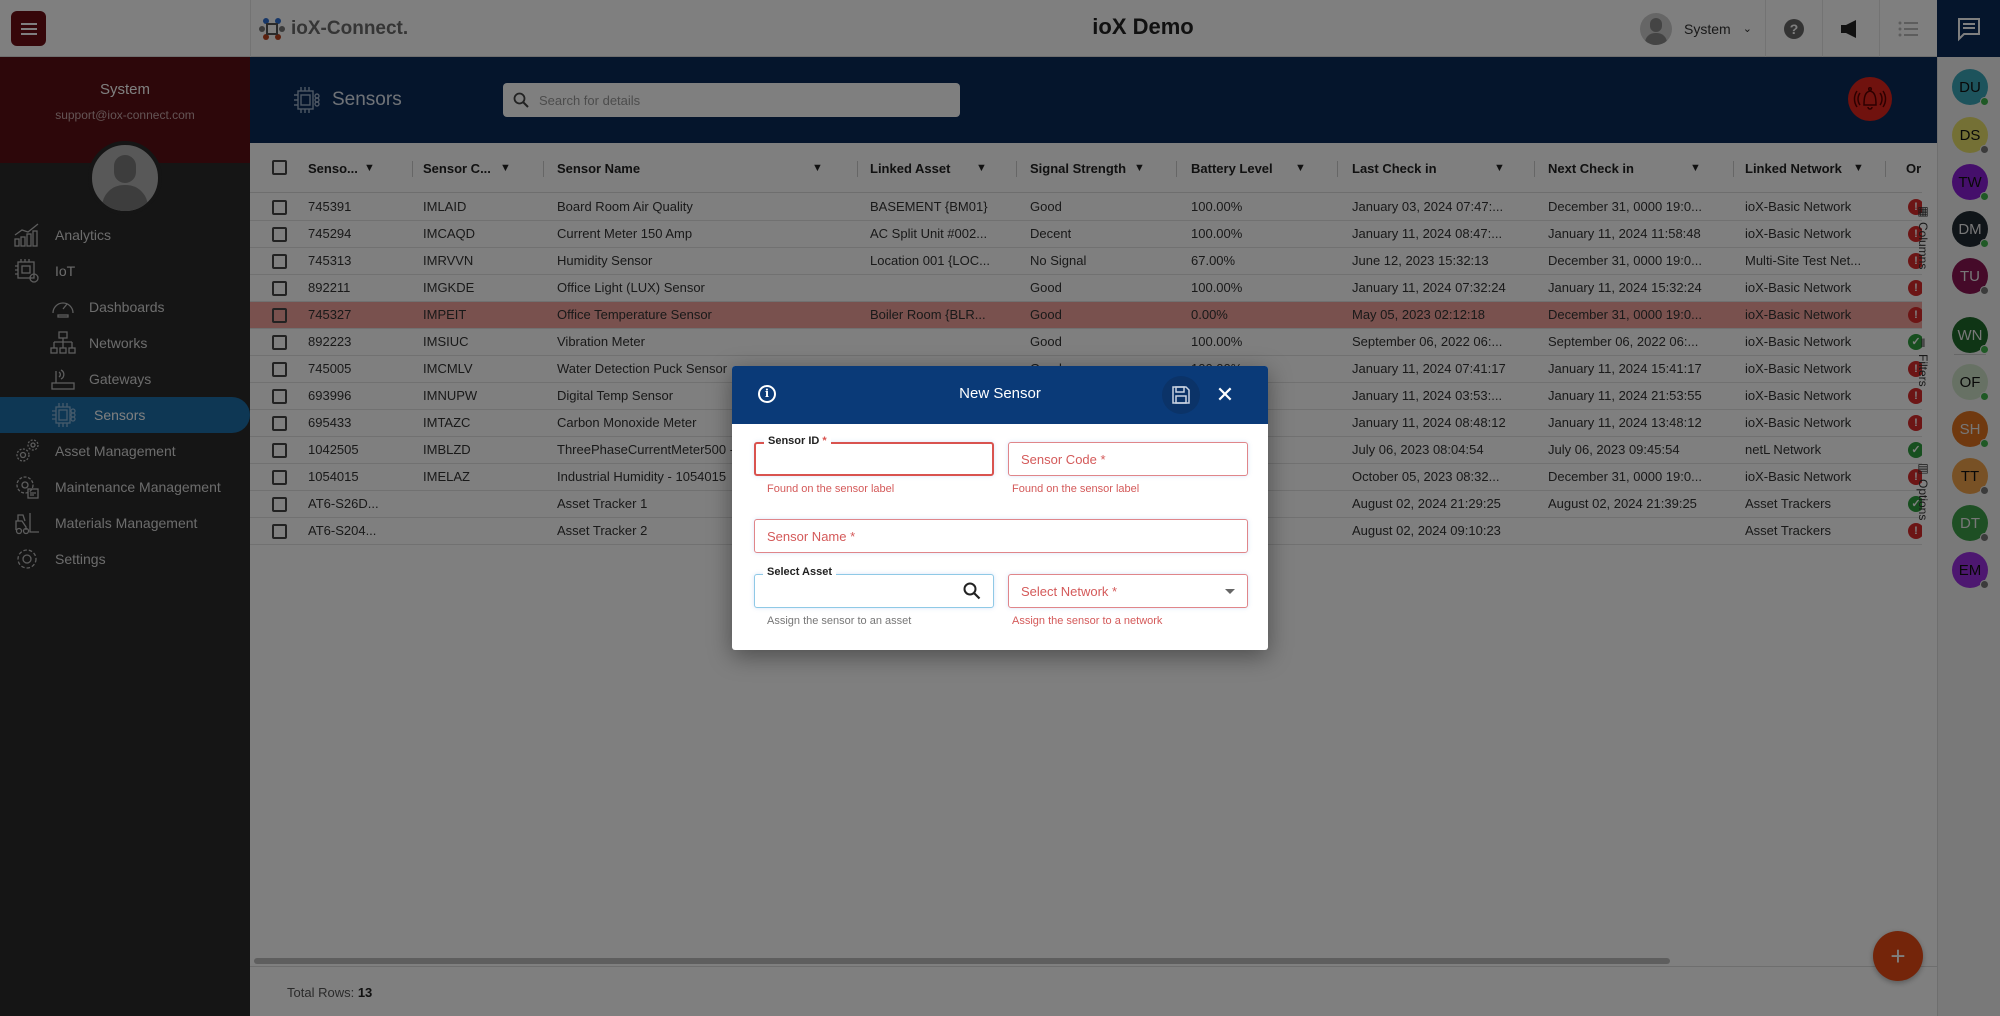 This screenshot has width=2000, height=1016. What do you see at coordinates (1000, 395) in the screenshot?
I see `dialog-header: i New Sensor ✕` at bounding box center [1000, 395].